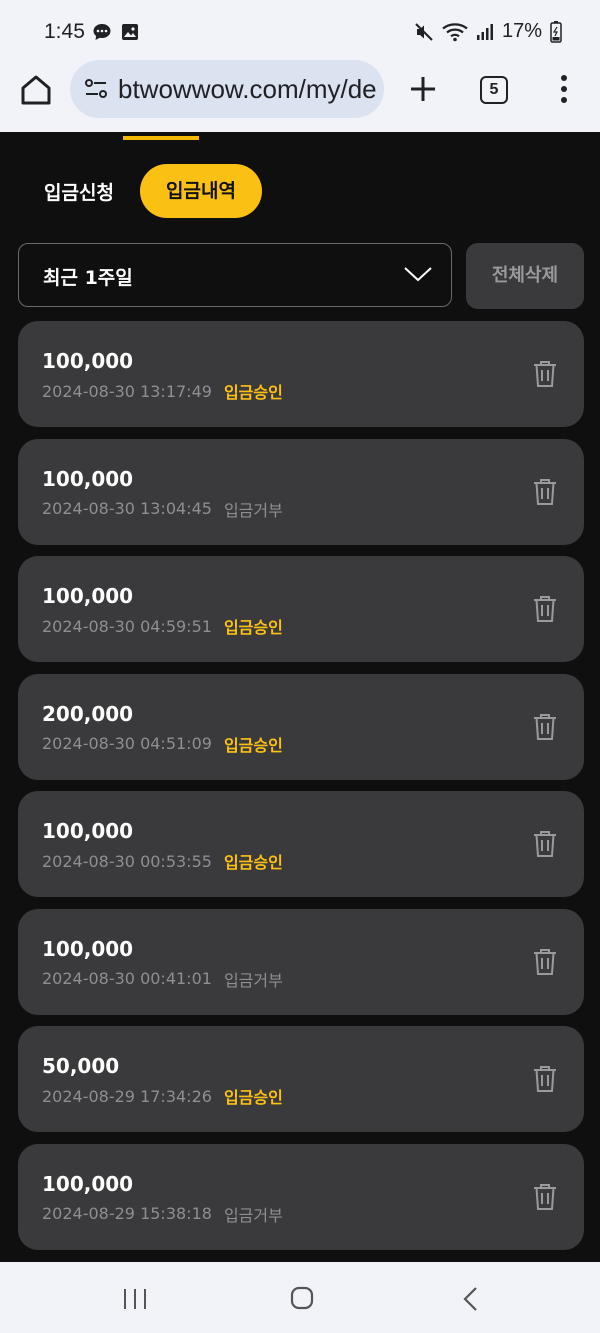 This screenshot has width=600, height=1333. I want to click on deposit-datetime: 2024-08-30 13:17:49, so click(127, 391).